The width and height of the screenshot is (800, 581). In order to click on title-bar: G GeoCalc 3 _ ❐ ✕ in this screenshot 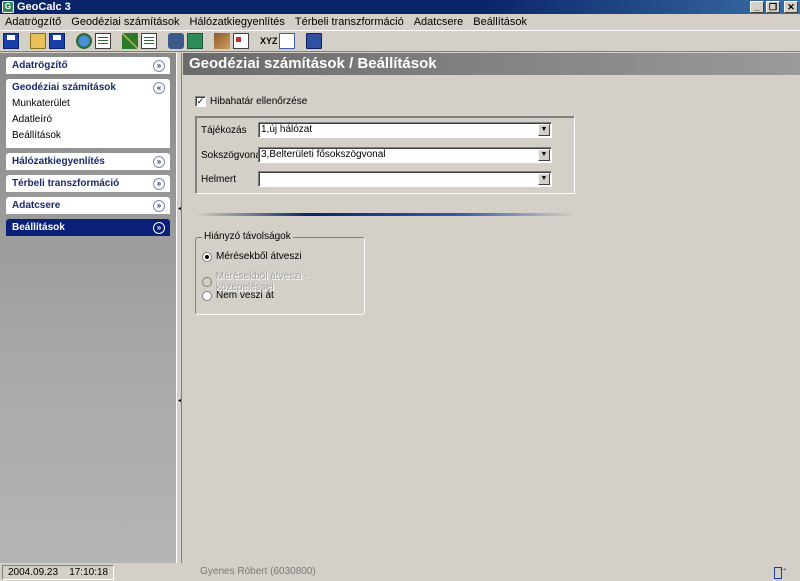, I will do `click(400, 7)`.